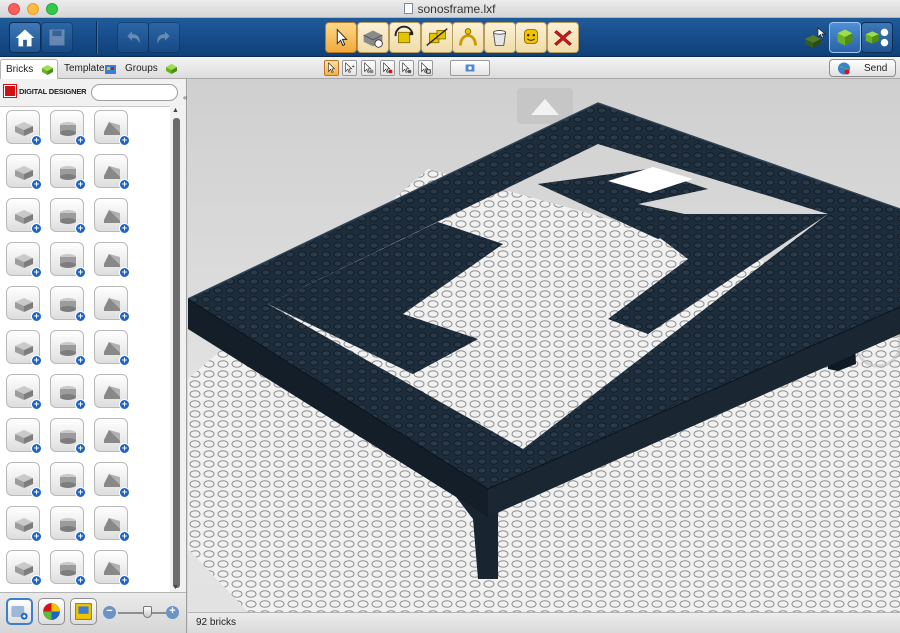 The image size is (900, 633). Describe the element at coordinates (24, 128) in the screenshot. I see `palette-item-brick-2x2: +` at that location.